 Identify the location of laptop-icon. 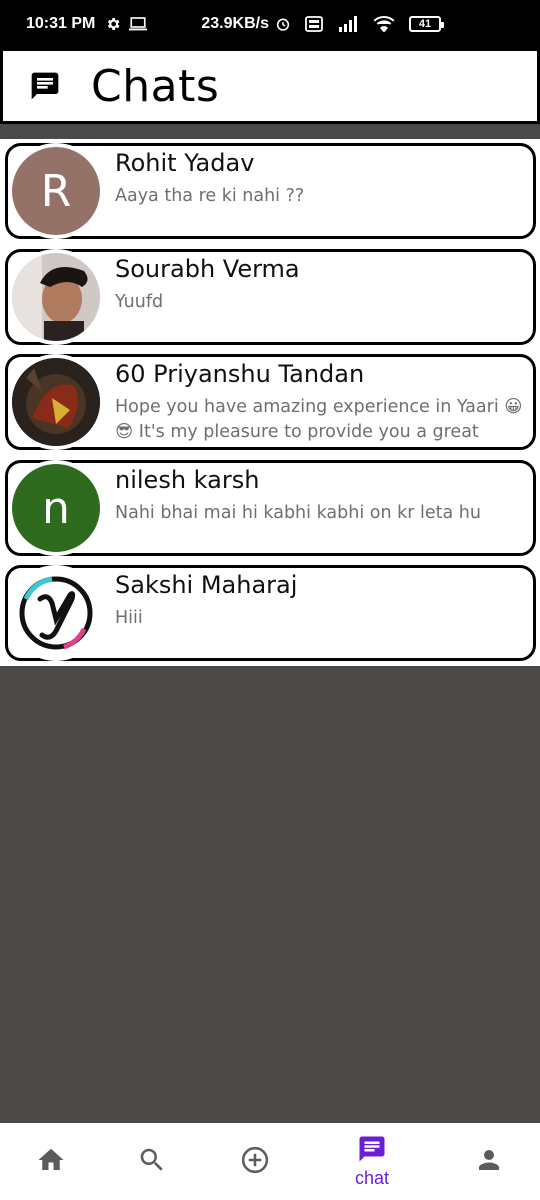
(138, 24).